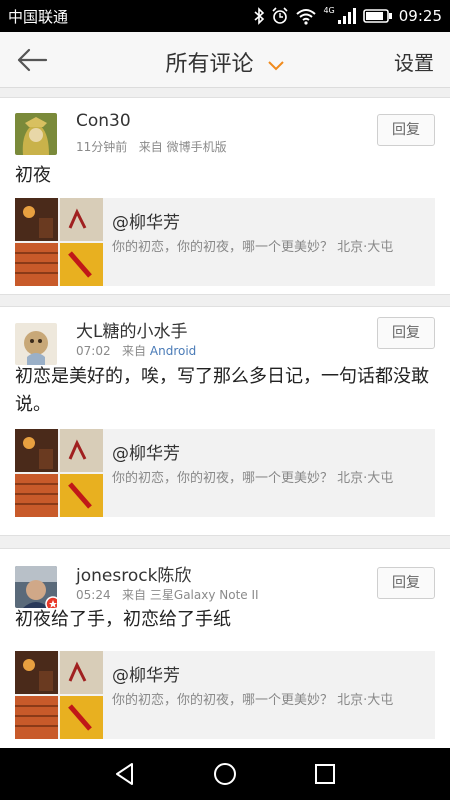  Describe the element at coordinates (280, 15) in the screenshot. I see `alarm-icon` at that location.